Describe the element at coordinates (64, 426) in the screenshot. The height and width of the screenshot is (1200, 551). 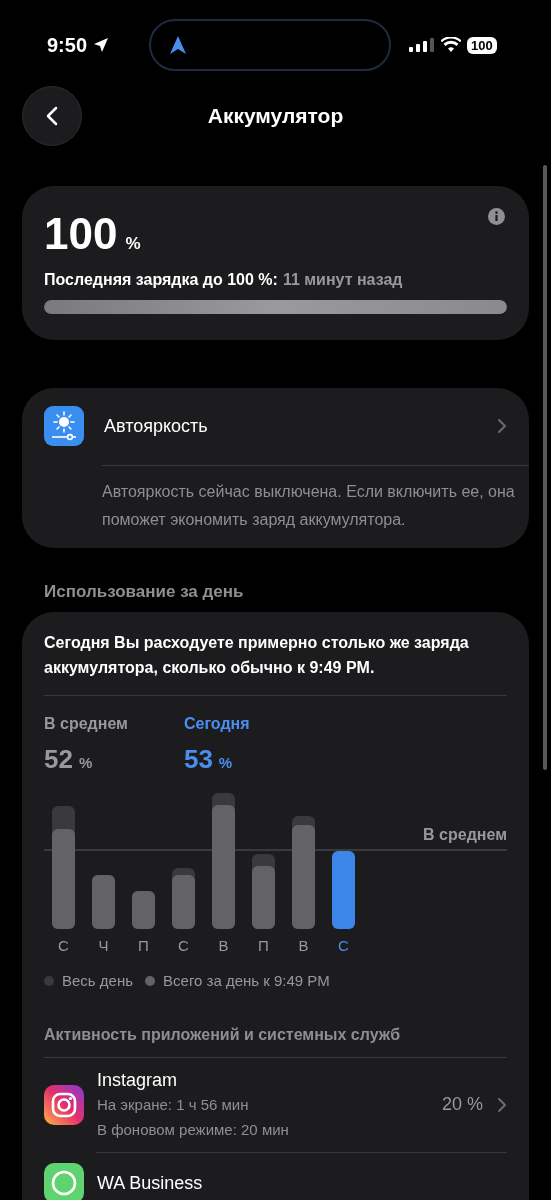
I see `brightness-icon` at that location.